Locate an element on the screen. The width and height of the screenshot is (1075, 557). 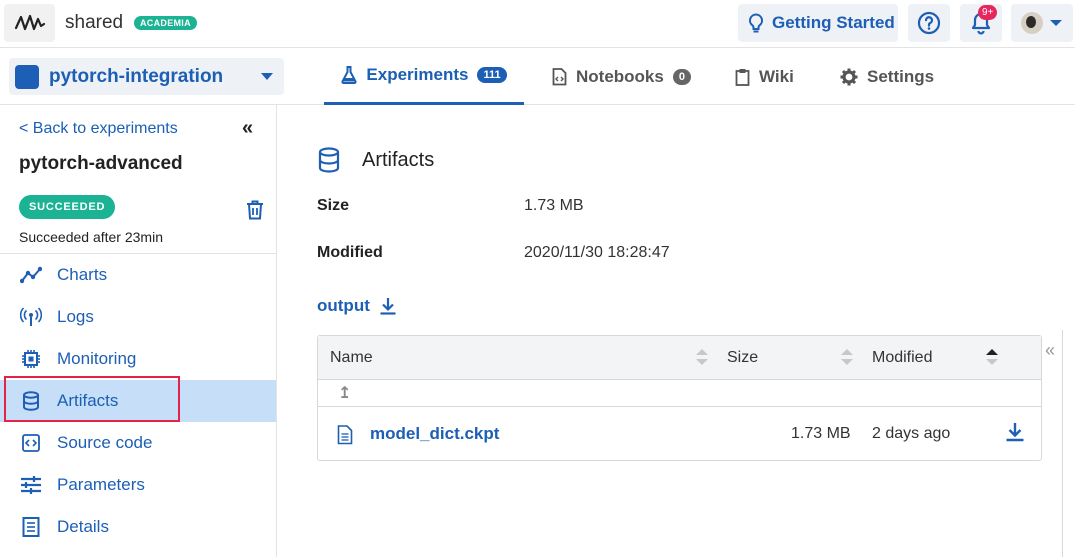
table-row: model_dict.ckpt 1.73 MB 2 days ago is located at coordinates (679, 434).